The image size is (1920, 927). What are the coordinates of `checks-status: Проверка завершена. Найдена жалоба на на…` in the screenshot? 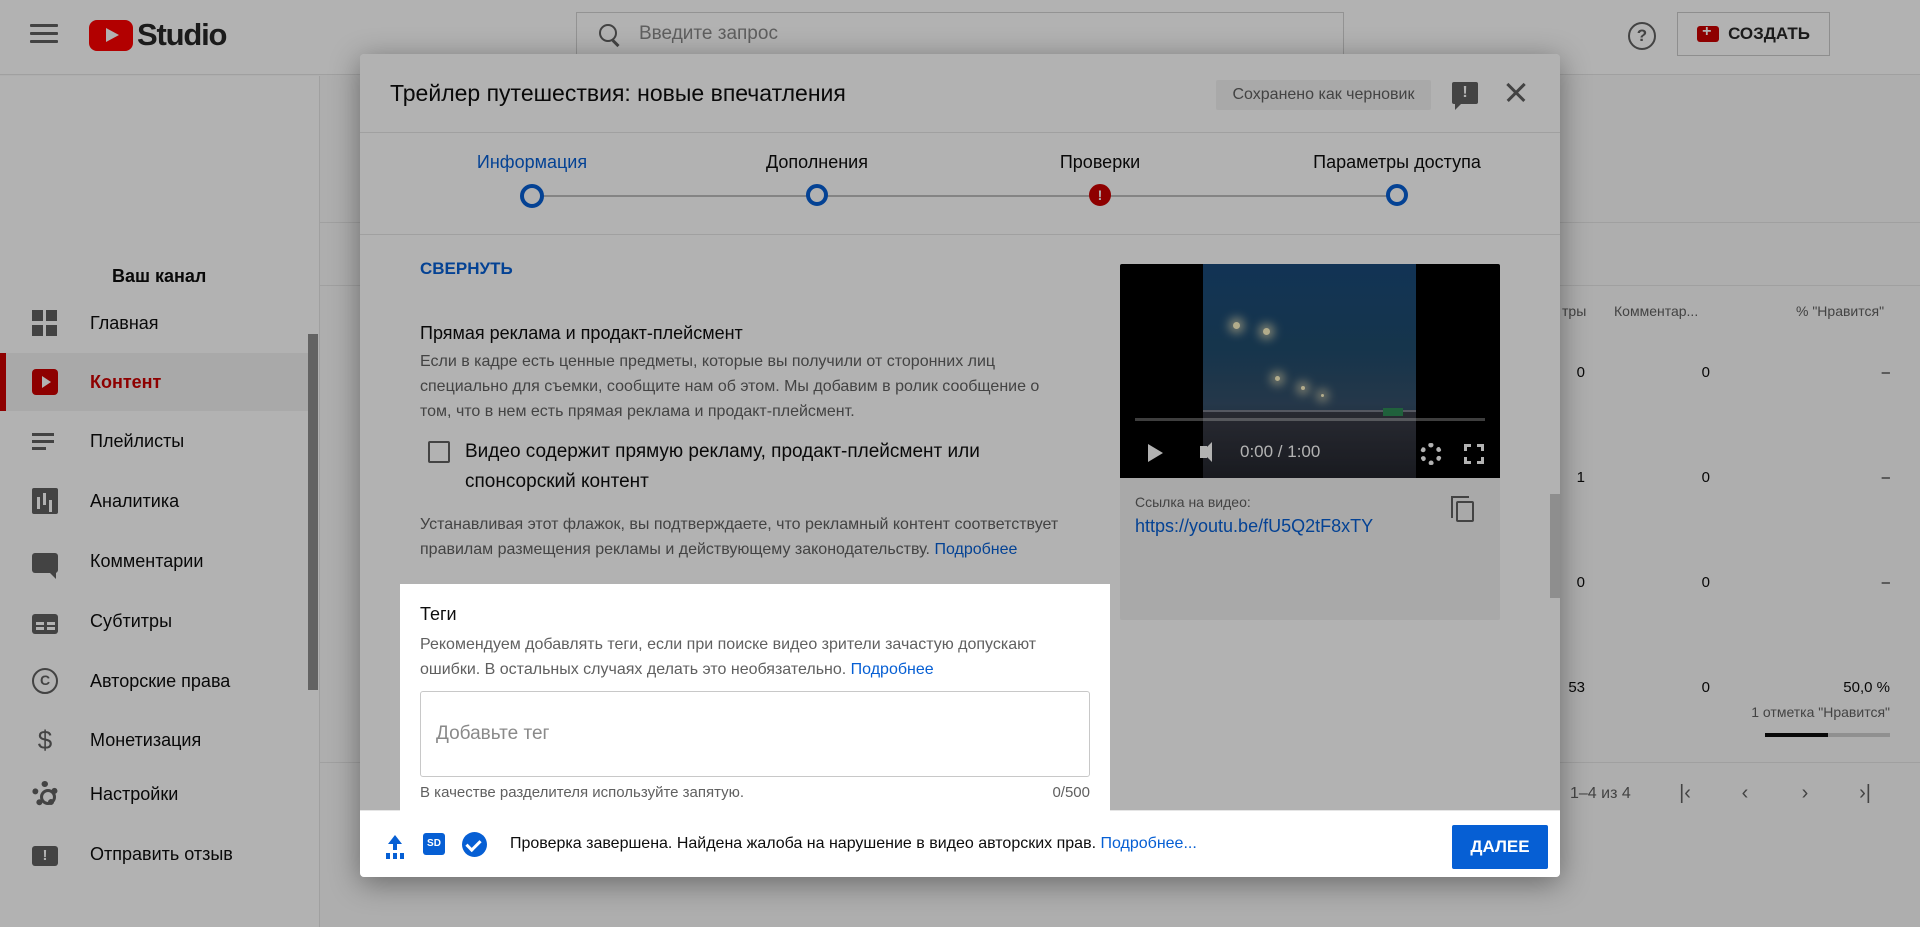 It's located at (853, 844).